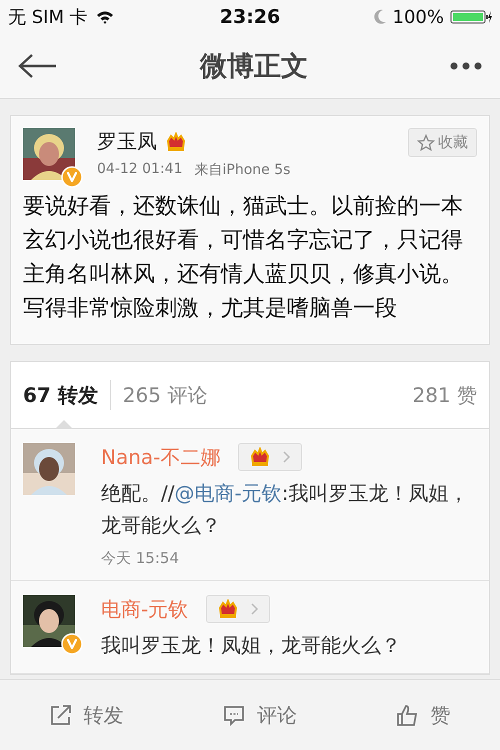 The image size is (500, 750). I want to click on mention-link: @电商-元钦, so click(228, 493).